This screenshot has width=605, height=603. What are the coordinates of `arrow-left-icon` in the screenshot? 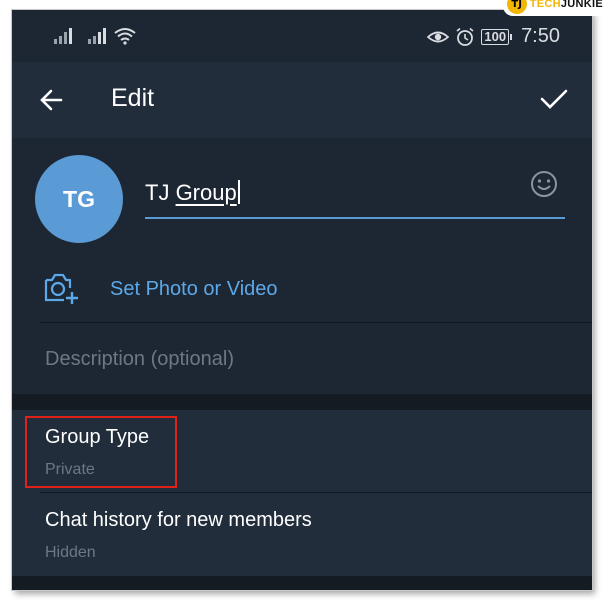 It's located at (51, 100).